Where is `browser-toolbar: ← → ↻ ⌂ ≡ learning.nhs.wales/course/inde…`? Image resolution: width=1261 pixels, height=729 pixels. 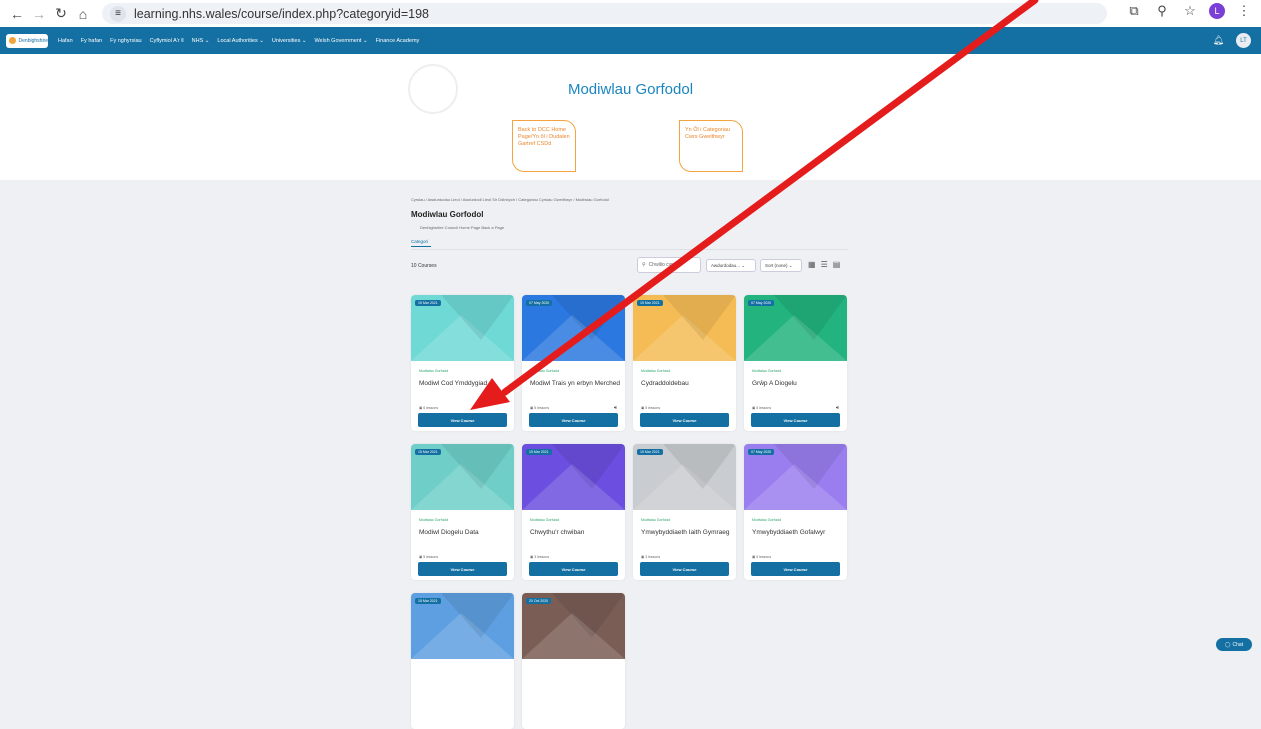 browser-toolbar: ← → ↻ ⌂ ≡ learning.nhs.wales/course/inde… is located at coordinates (630, 13).